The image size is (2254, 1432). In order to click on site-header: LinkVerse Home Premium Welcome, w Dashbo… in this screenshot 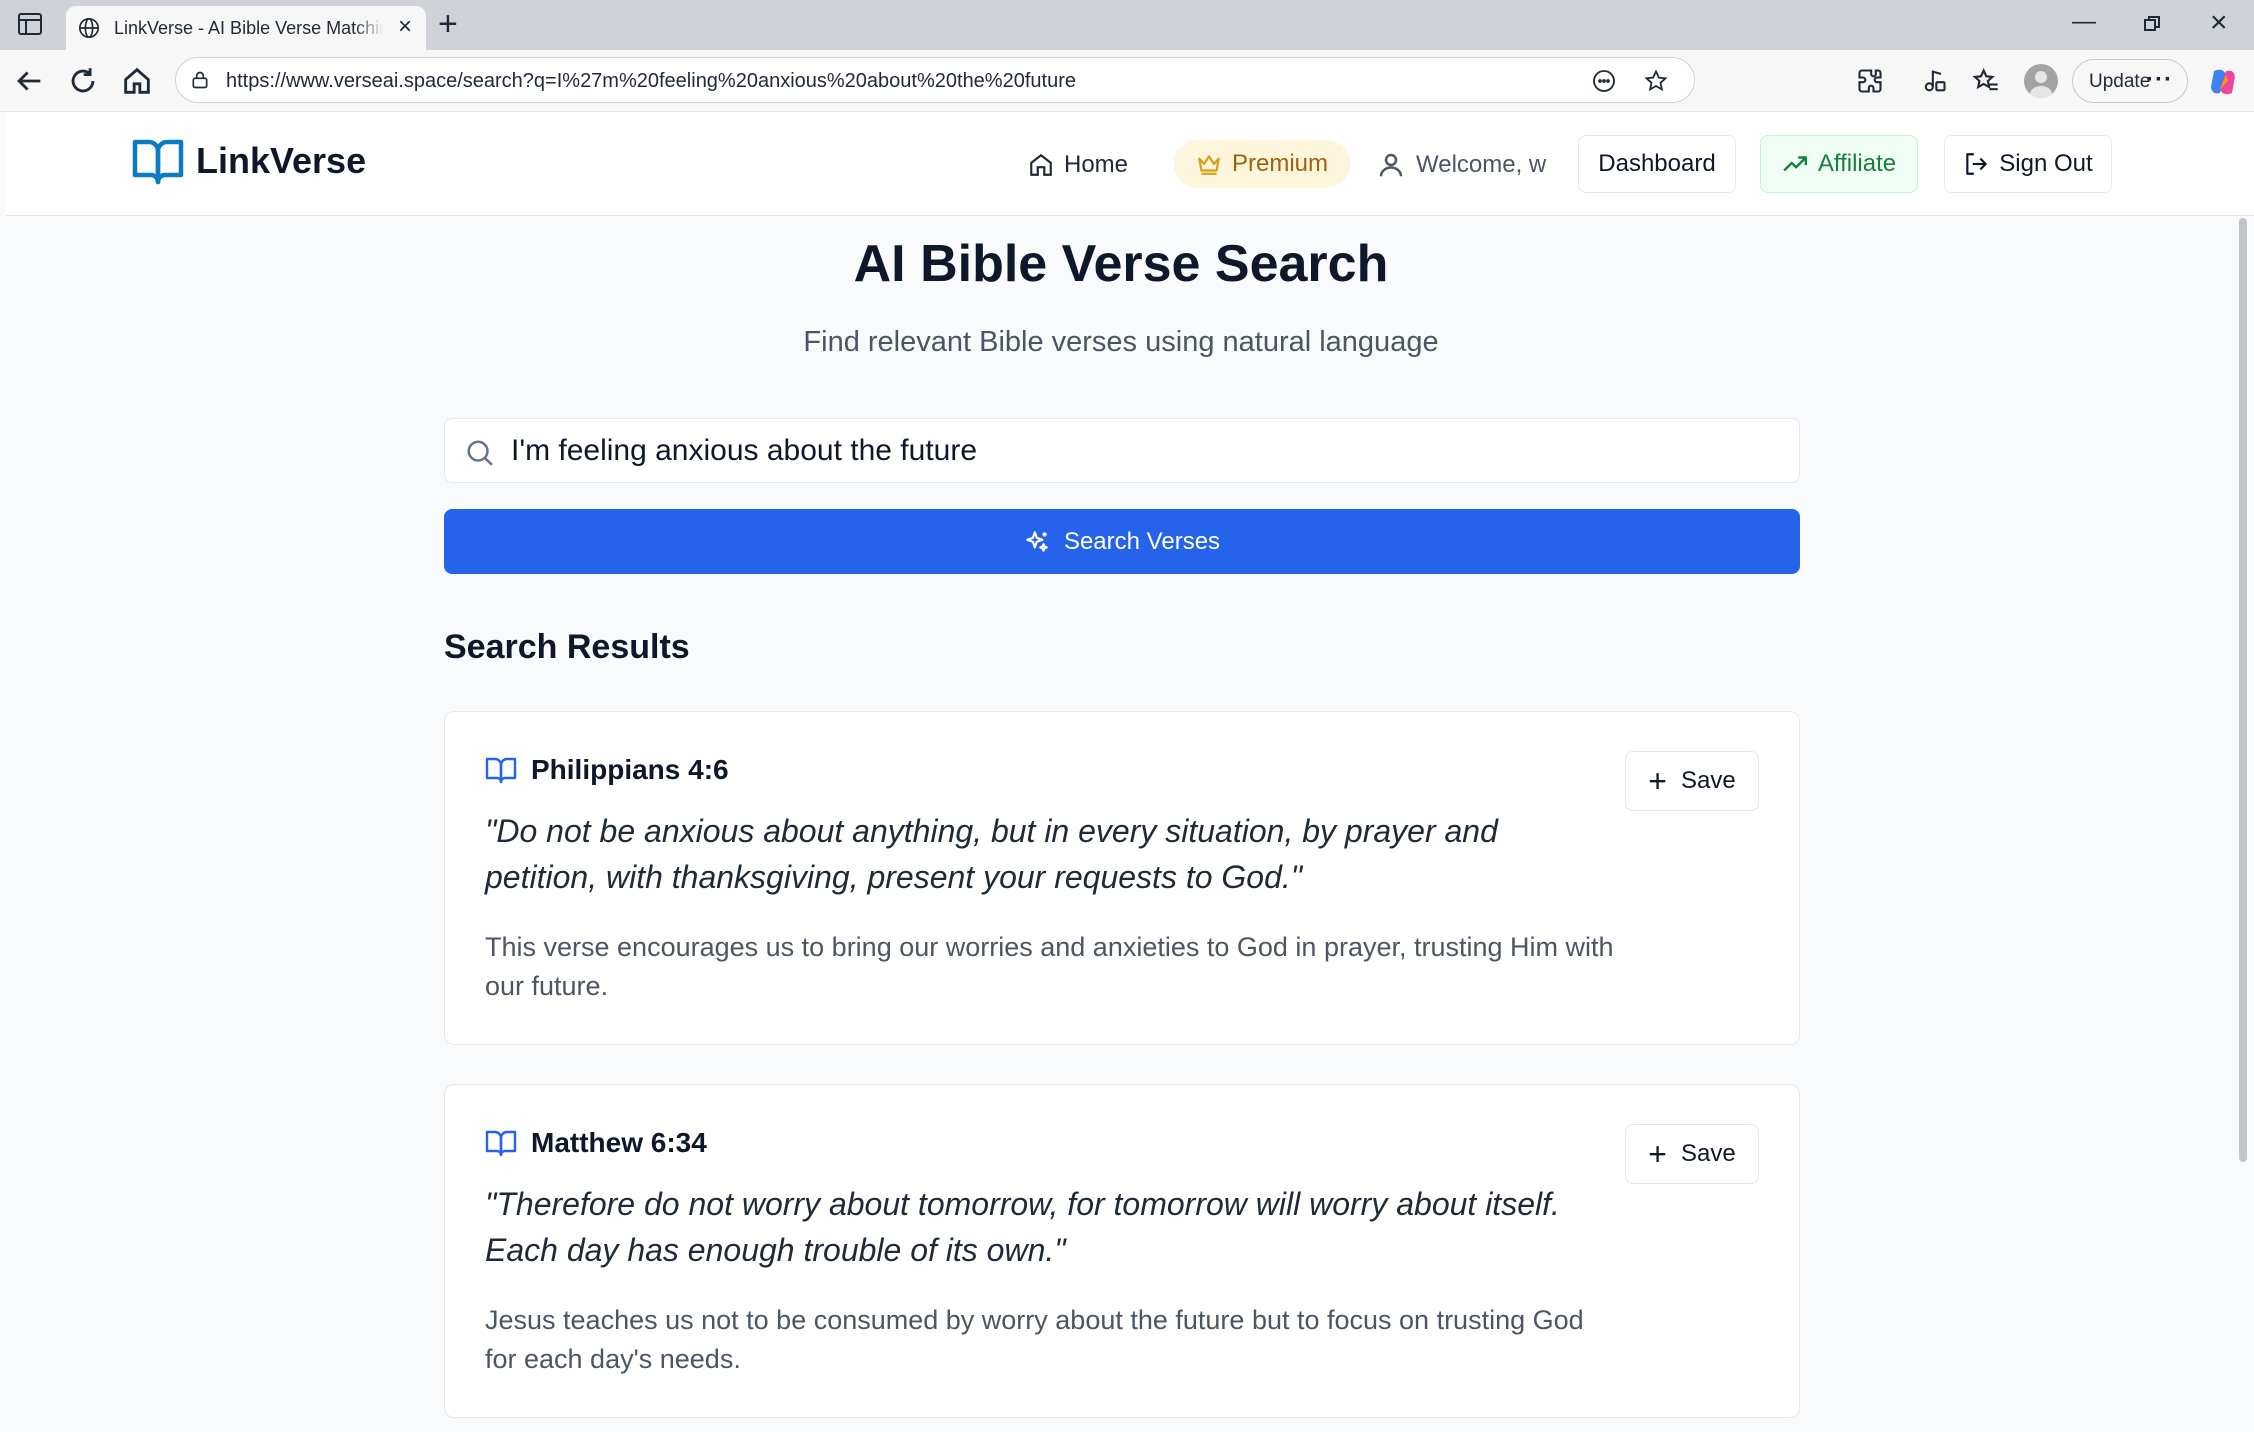, I will do `click(1130, 164)`.